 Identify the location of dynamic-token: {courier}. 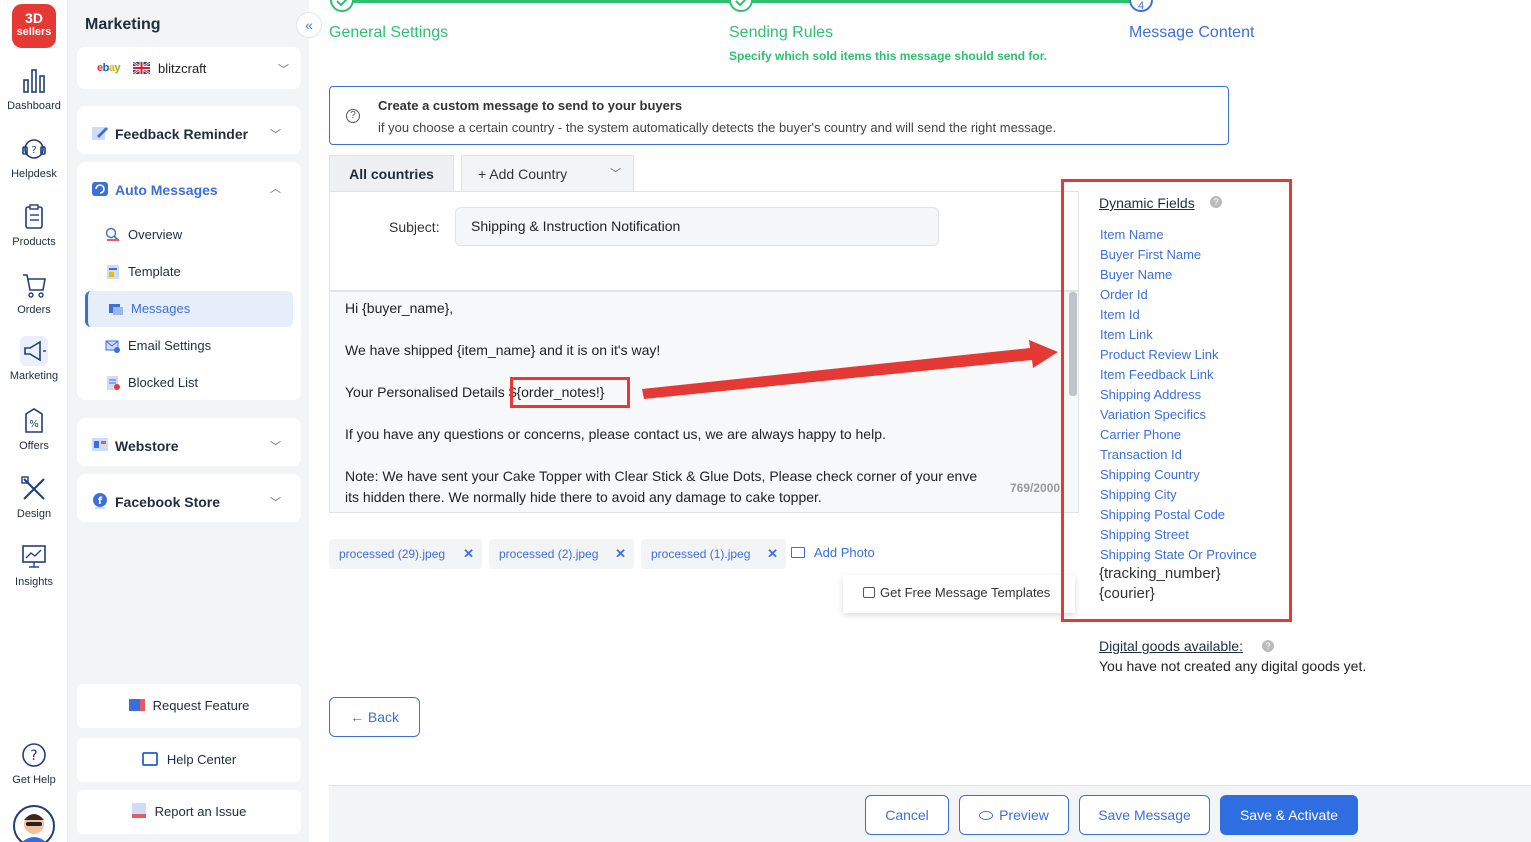
(1127, 593).